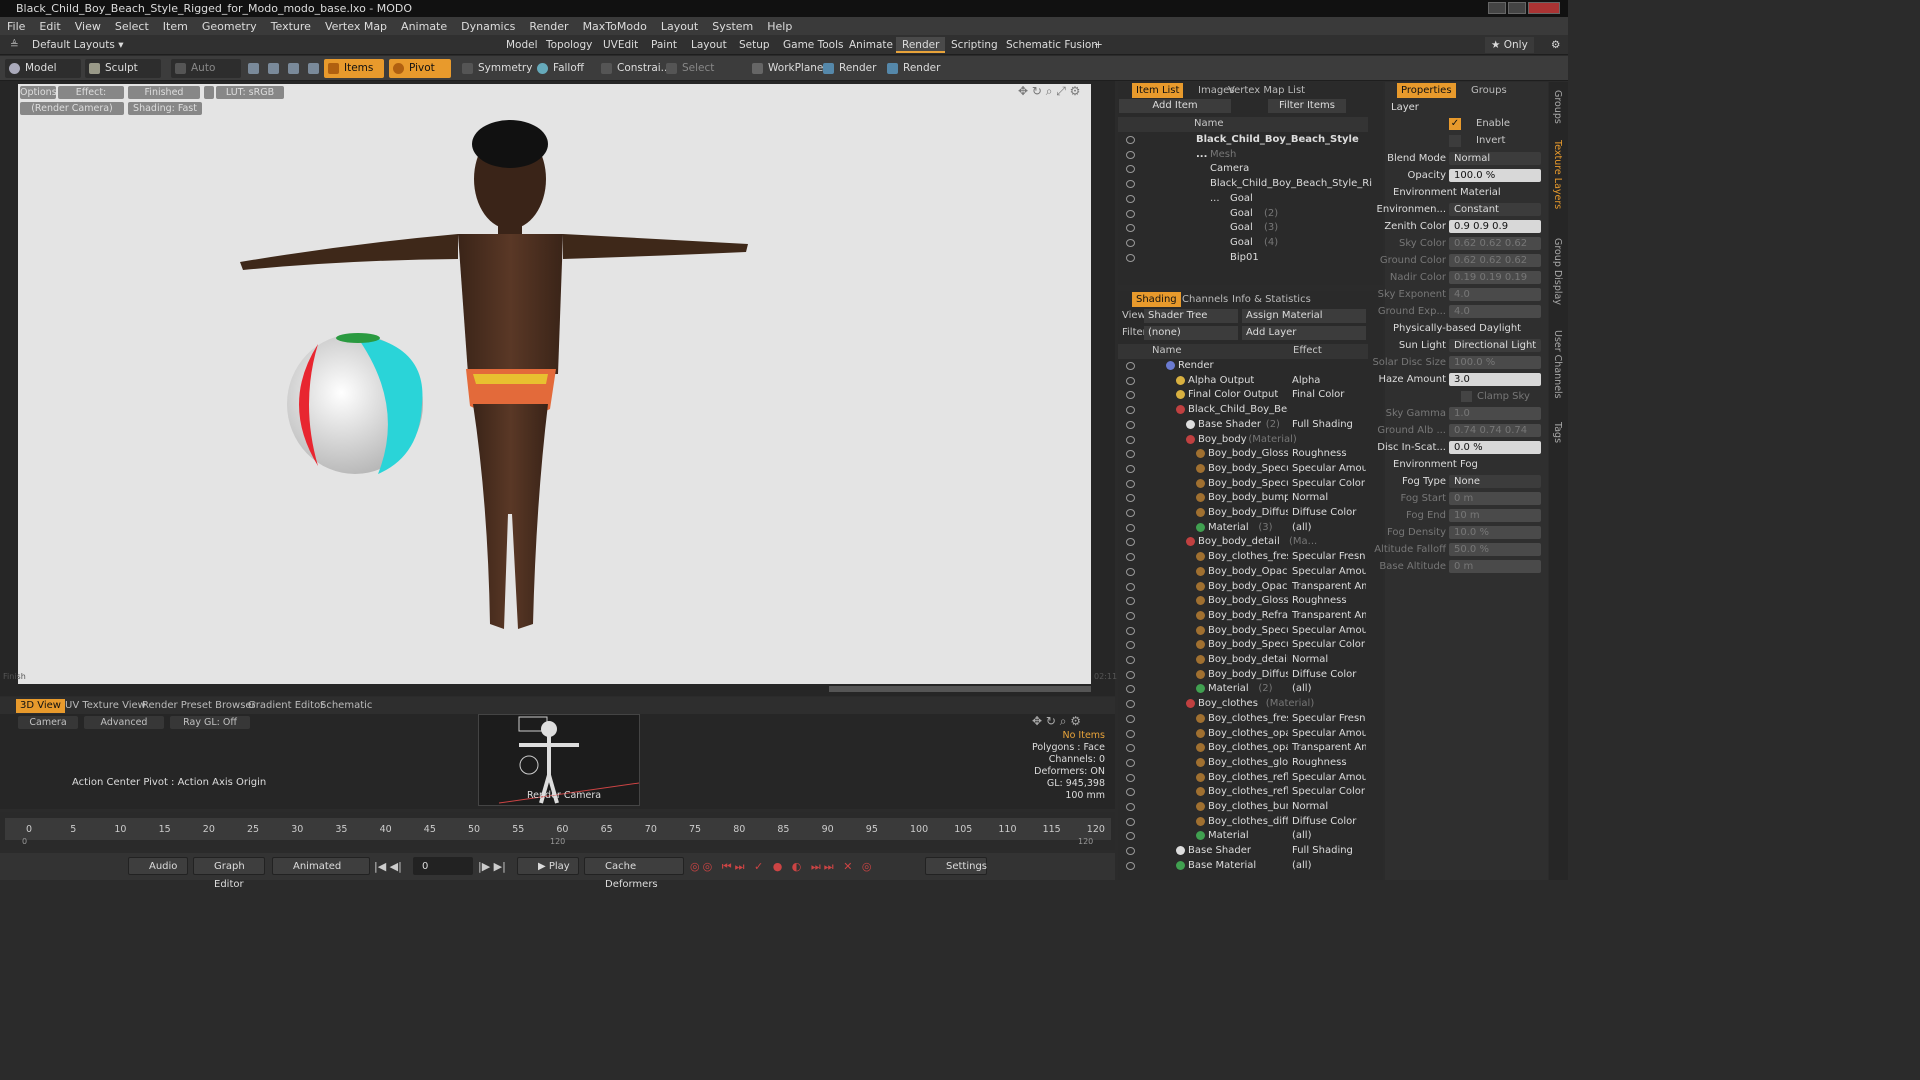 This screenshot has height=1080, width=1920. What do you see at coordinates (1243, 366) in the screenshot?
I see `shader-row: Render` at bounding box center [1243, 366].